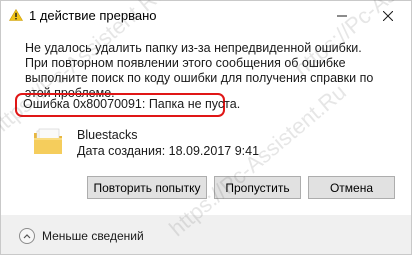 The height and width of the screenshot is (255, 412). I want to click on title-bar: 1 действие прервано, so click(206, 16).